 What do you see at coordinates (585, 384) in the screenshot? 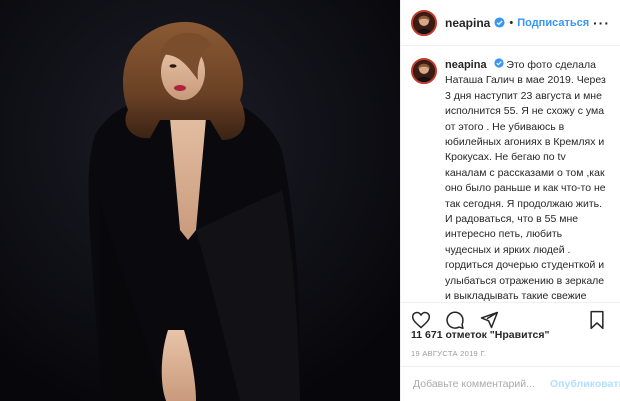
I see `publish-button: Опубликовать` at bounding box center [585, 384].